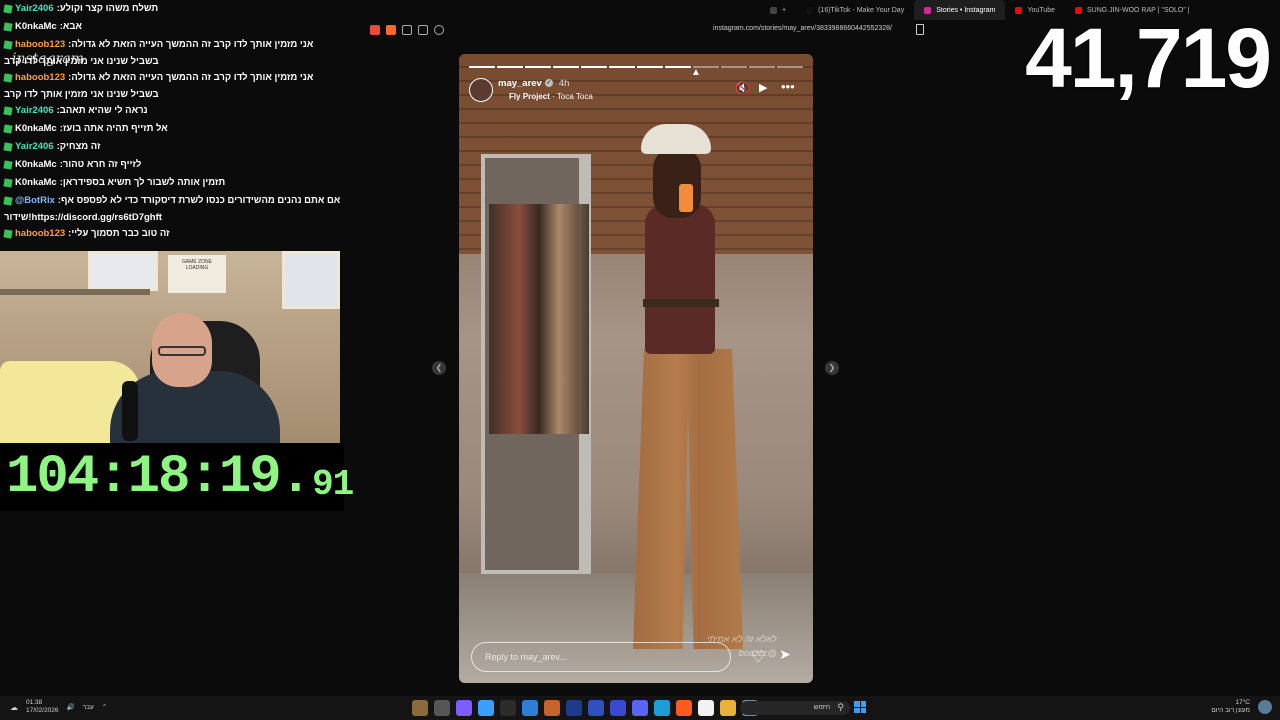  What do you see at coordinates (763, 87) in the screenshot?
I see `play-icon: ▶` at bounding box center [763, 87].